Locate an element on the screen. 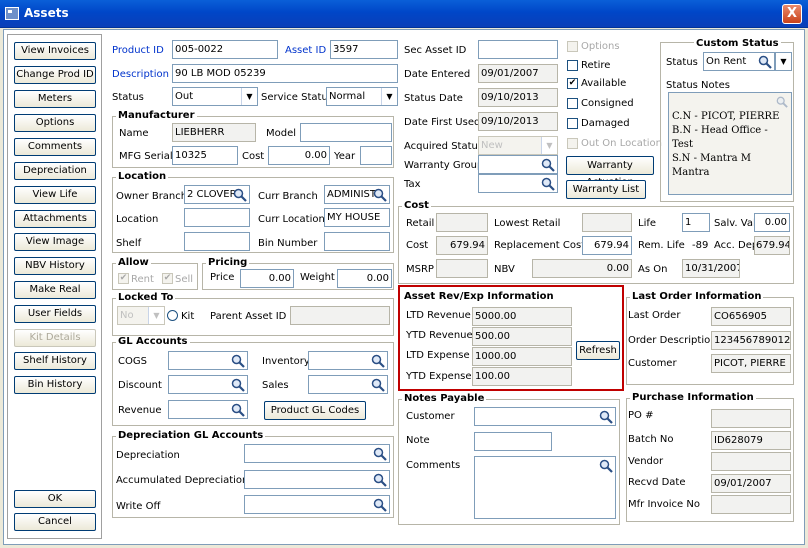 This screenshot has height=548, width=808. product-gl-codes-button: Product GL Codes is located at coordinates (315, 410).